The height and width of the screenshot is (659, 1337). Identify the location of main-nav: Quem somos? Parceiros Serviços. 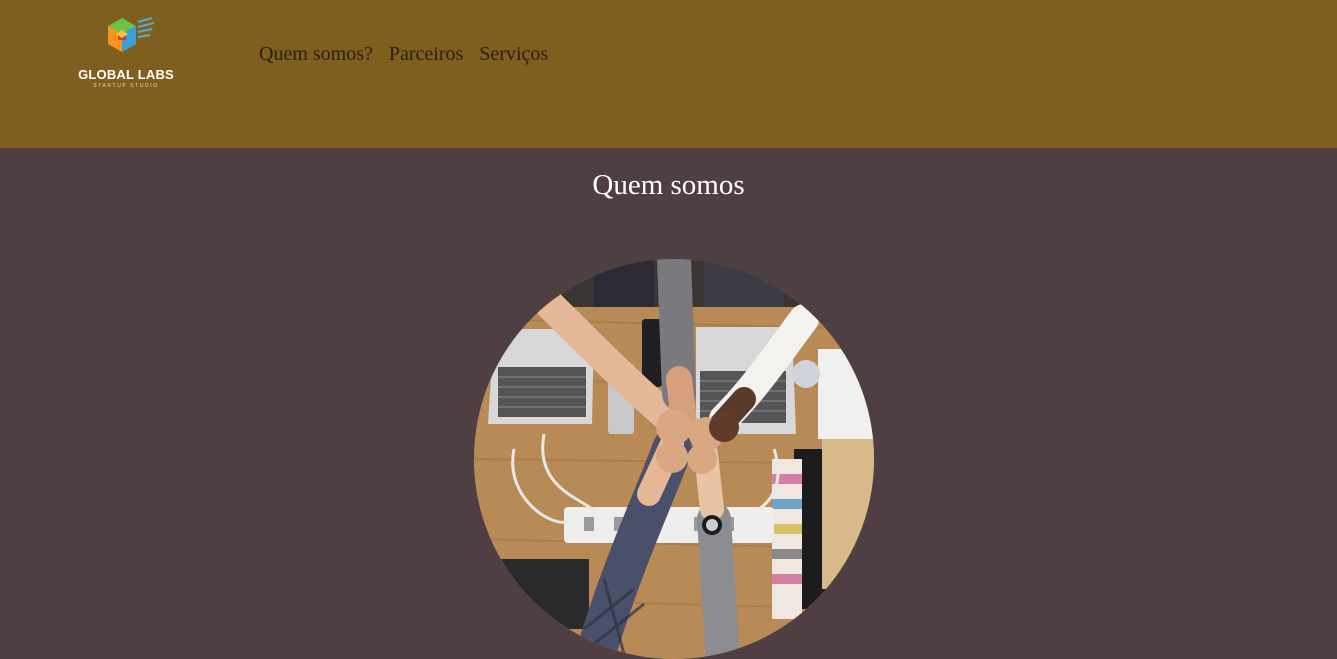
(403, 54).